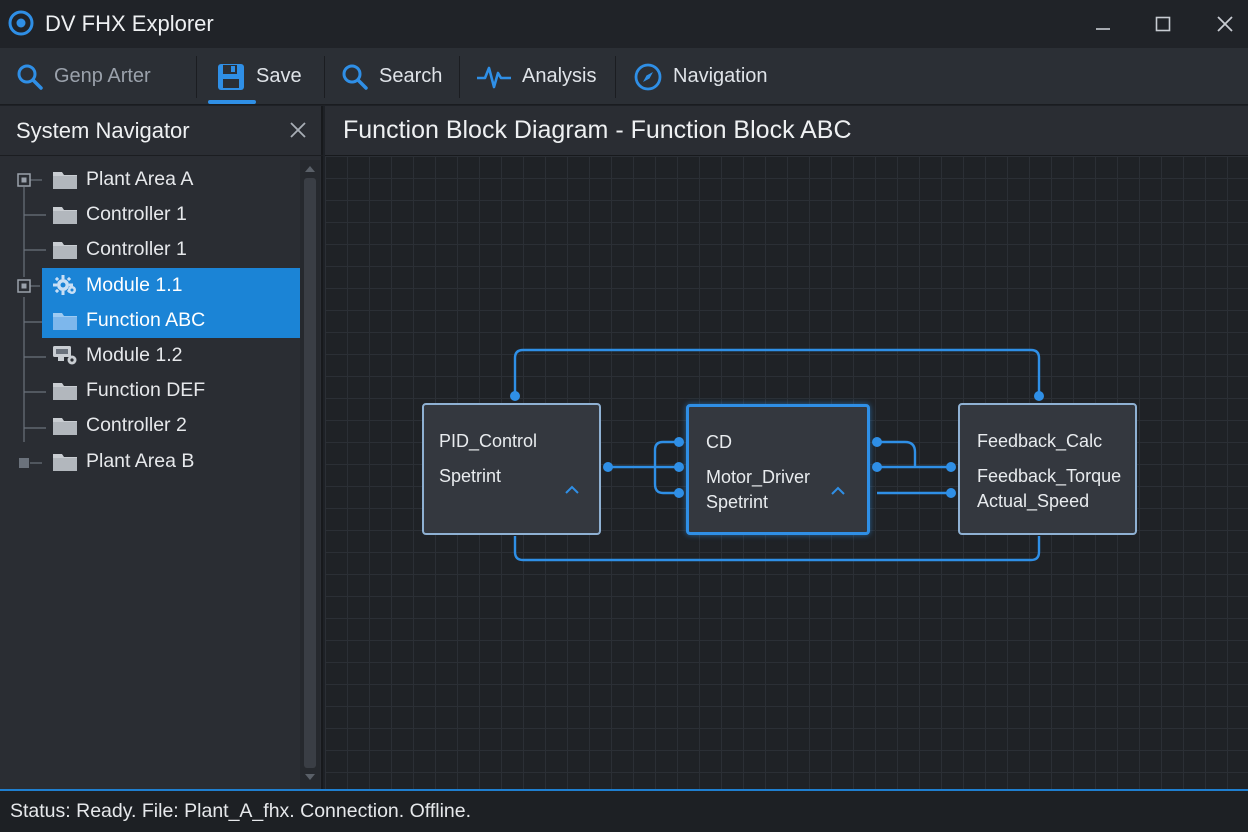 The height and width of the screenshot is (832, 1248). Describe the element at coordinates (1033, 501) in the screenshot. I see `block-output: Actual_Speed` at that location.